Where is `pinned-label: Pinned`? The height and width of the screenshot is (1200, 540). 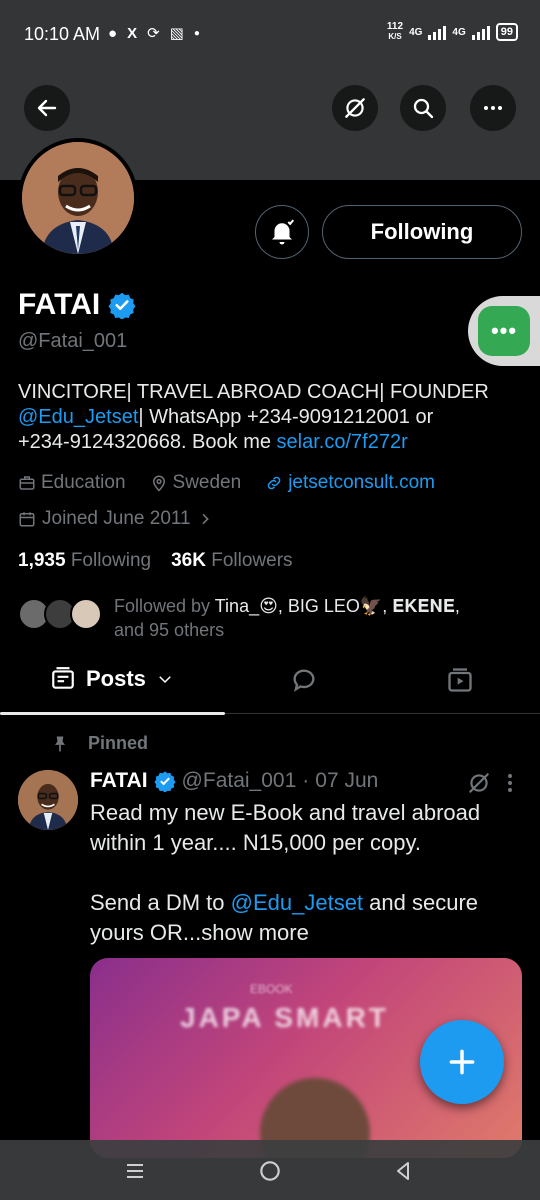
pinned-label: Pinned is located at coordinates (99, 743).